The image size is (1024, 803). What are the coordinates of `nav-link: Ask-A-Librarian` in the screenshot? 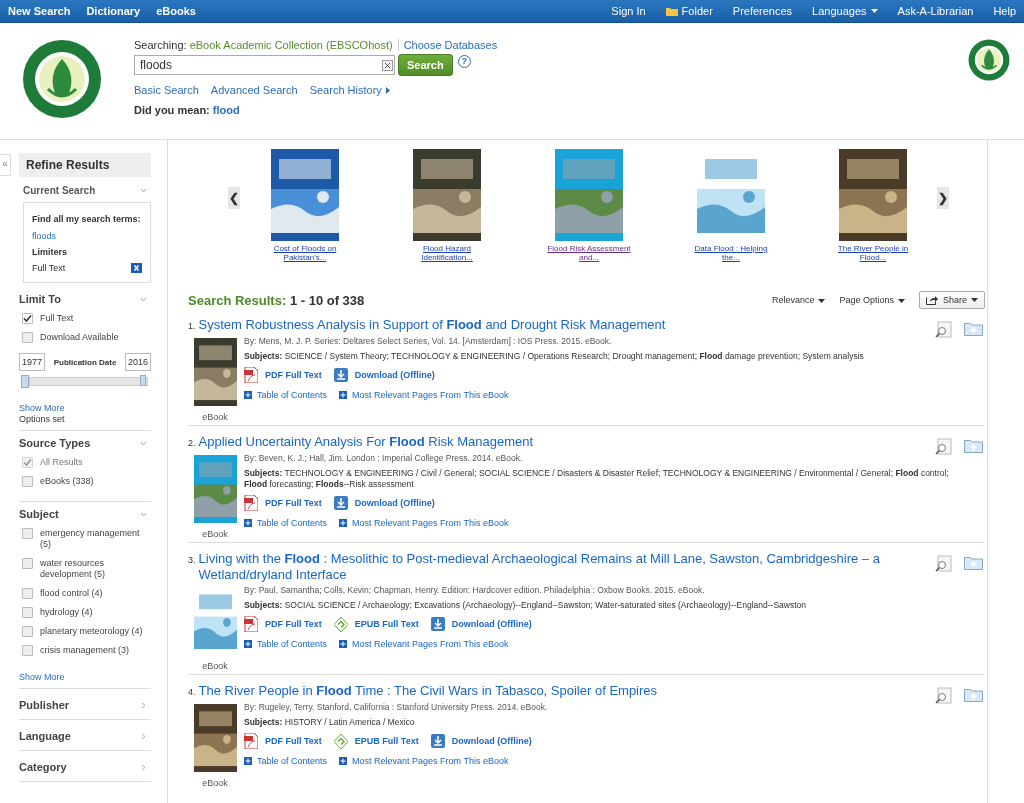 It's located at (935, 11).